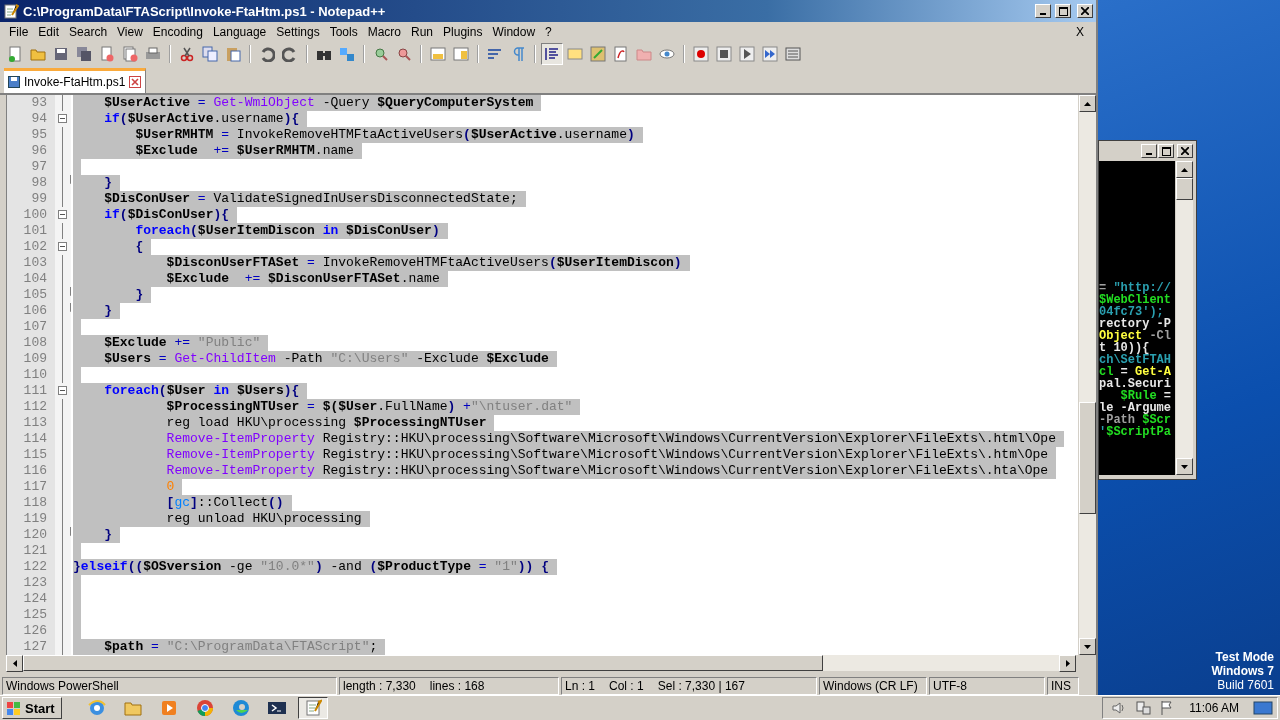  Describe the element at coordinates (35, 631) in the screenshot. I see `line-number: 126` at that location.